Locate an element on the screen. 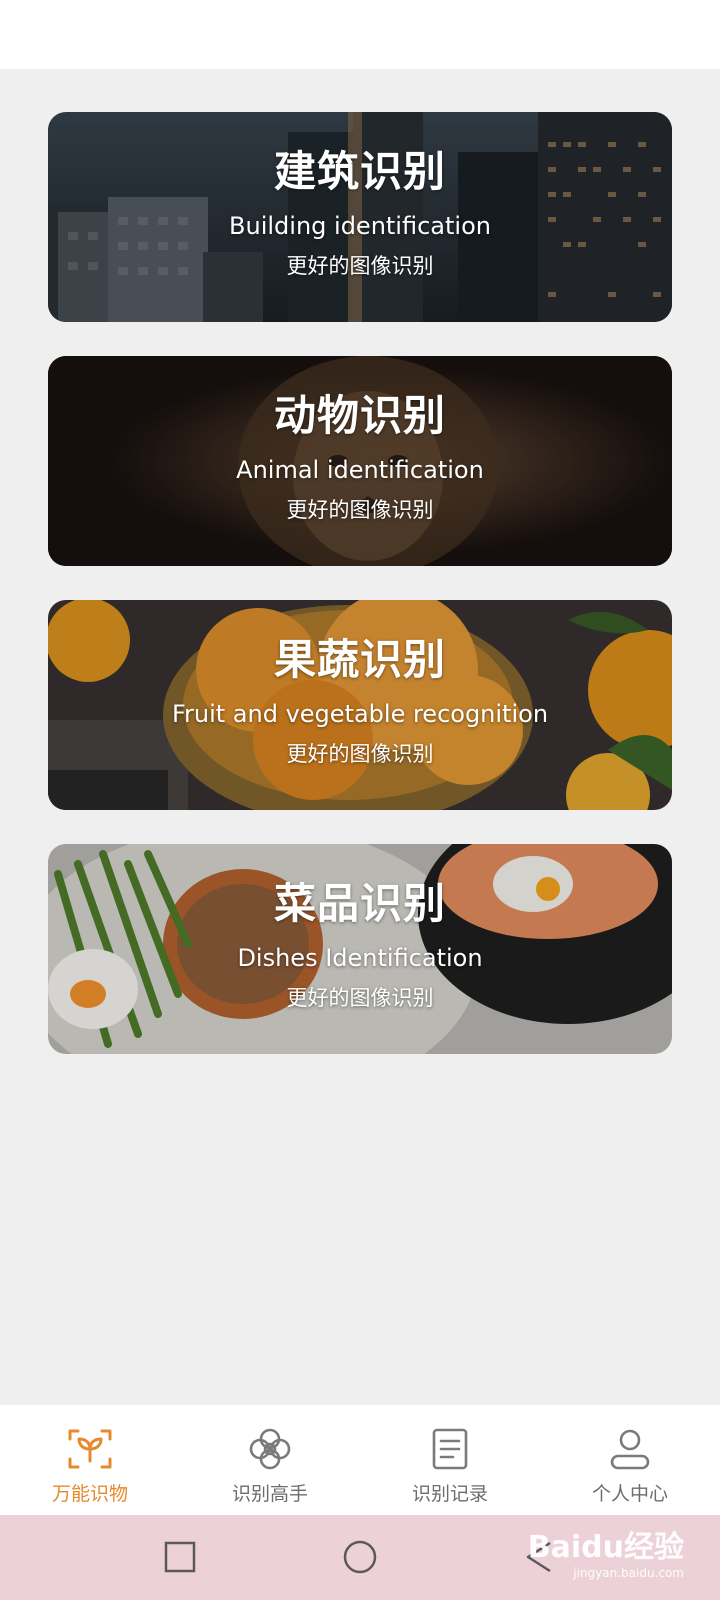 The image size is (720, 1600). document-list-icon is located at coordinates (450, 1449).